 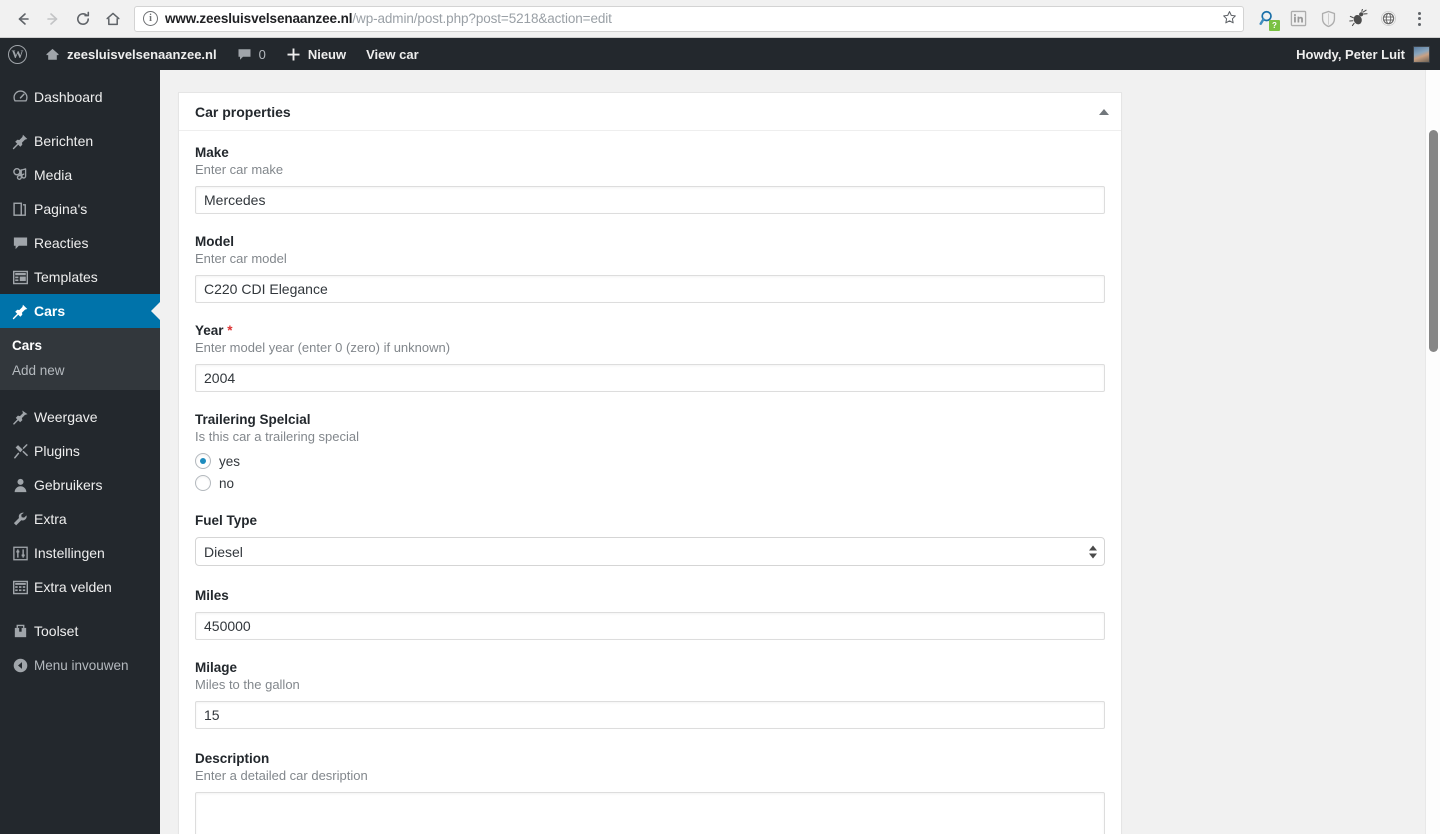 What do you see at coordinates (1419, 19) in the screenshot?
I see `three-dot-menu-icon` at bounding box center [1419, 19].